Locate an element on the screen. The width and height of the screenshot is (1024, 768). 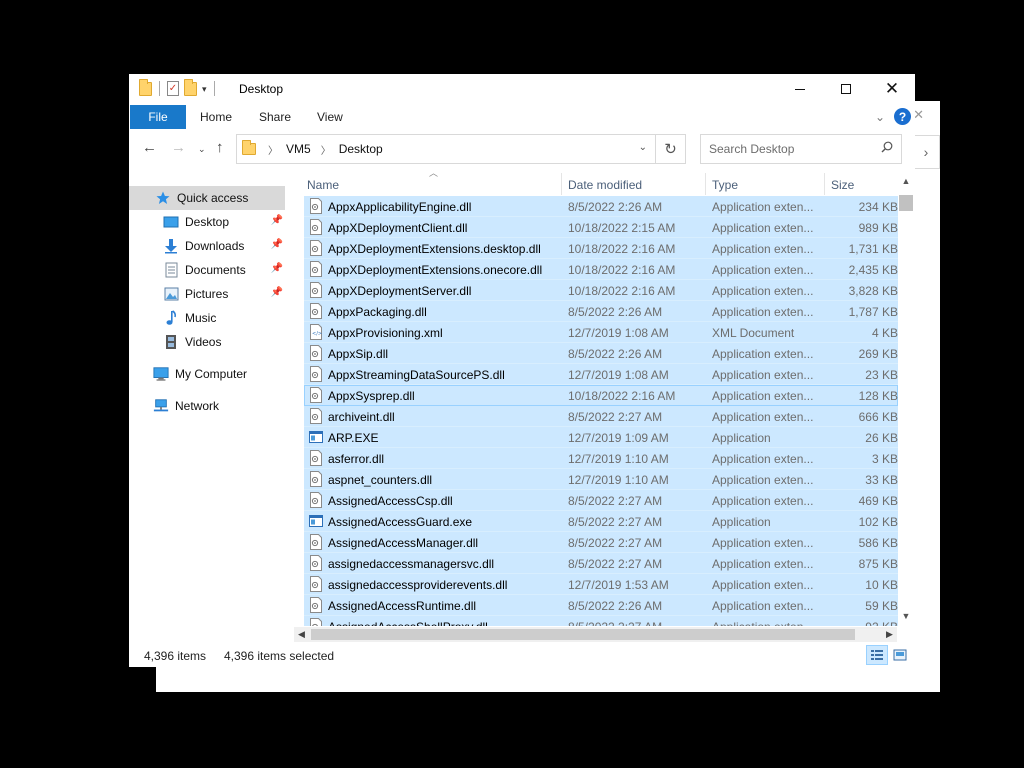
sidebar-item-music: Music is located at coordinates (207, 318).